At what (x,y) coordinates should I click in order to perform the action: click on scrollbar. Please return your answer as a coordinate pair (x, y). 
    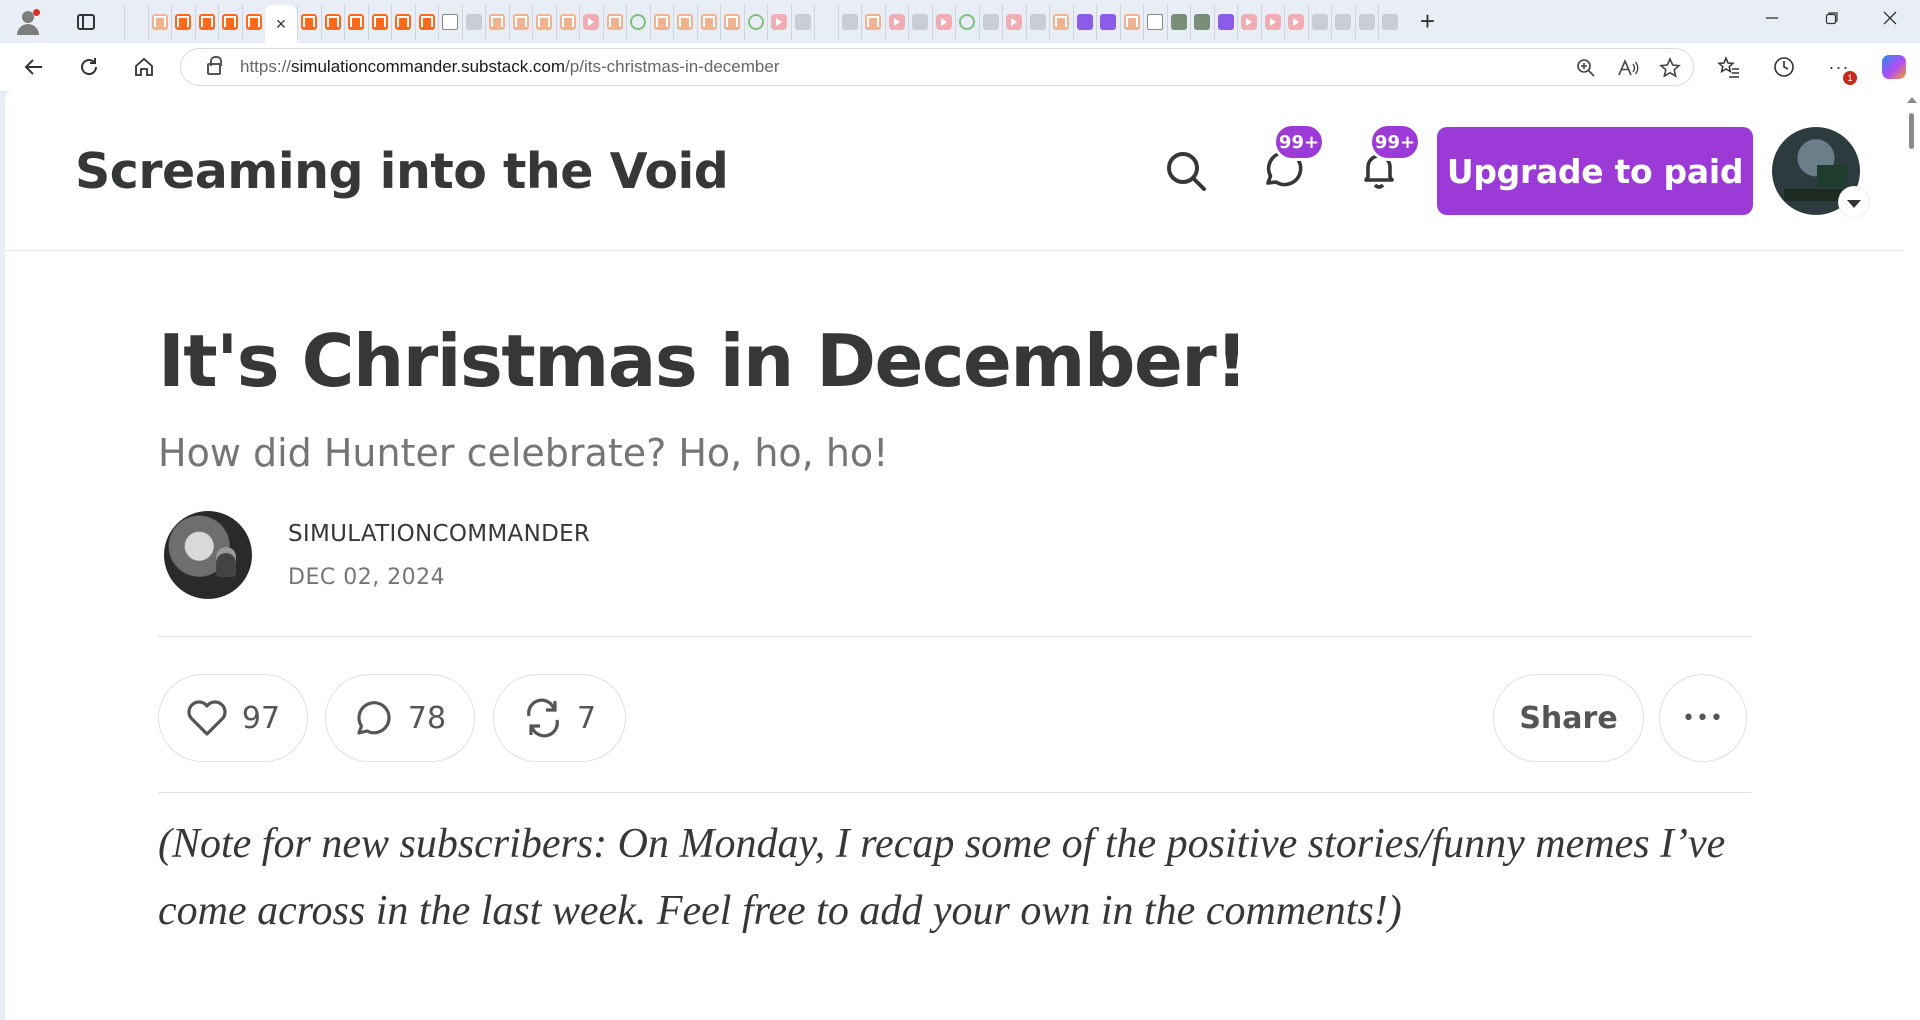
    Looking at the image, I should click on (1911, 555).